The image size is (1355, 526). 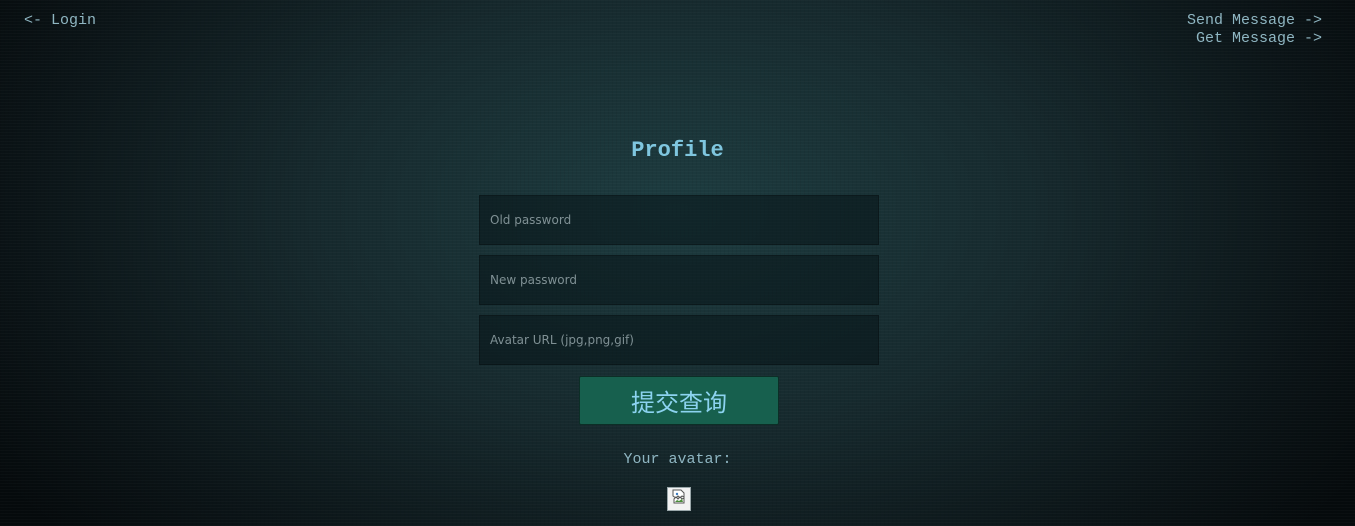 I want to click on top-right-nav: Send Message -> Get Message ->, so click(x=1254, y=30).